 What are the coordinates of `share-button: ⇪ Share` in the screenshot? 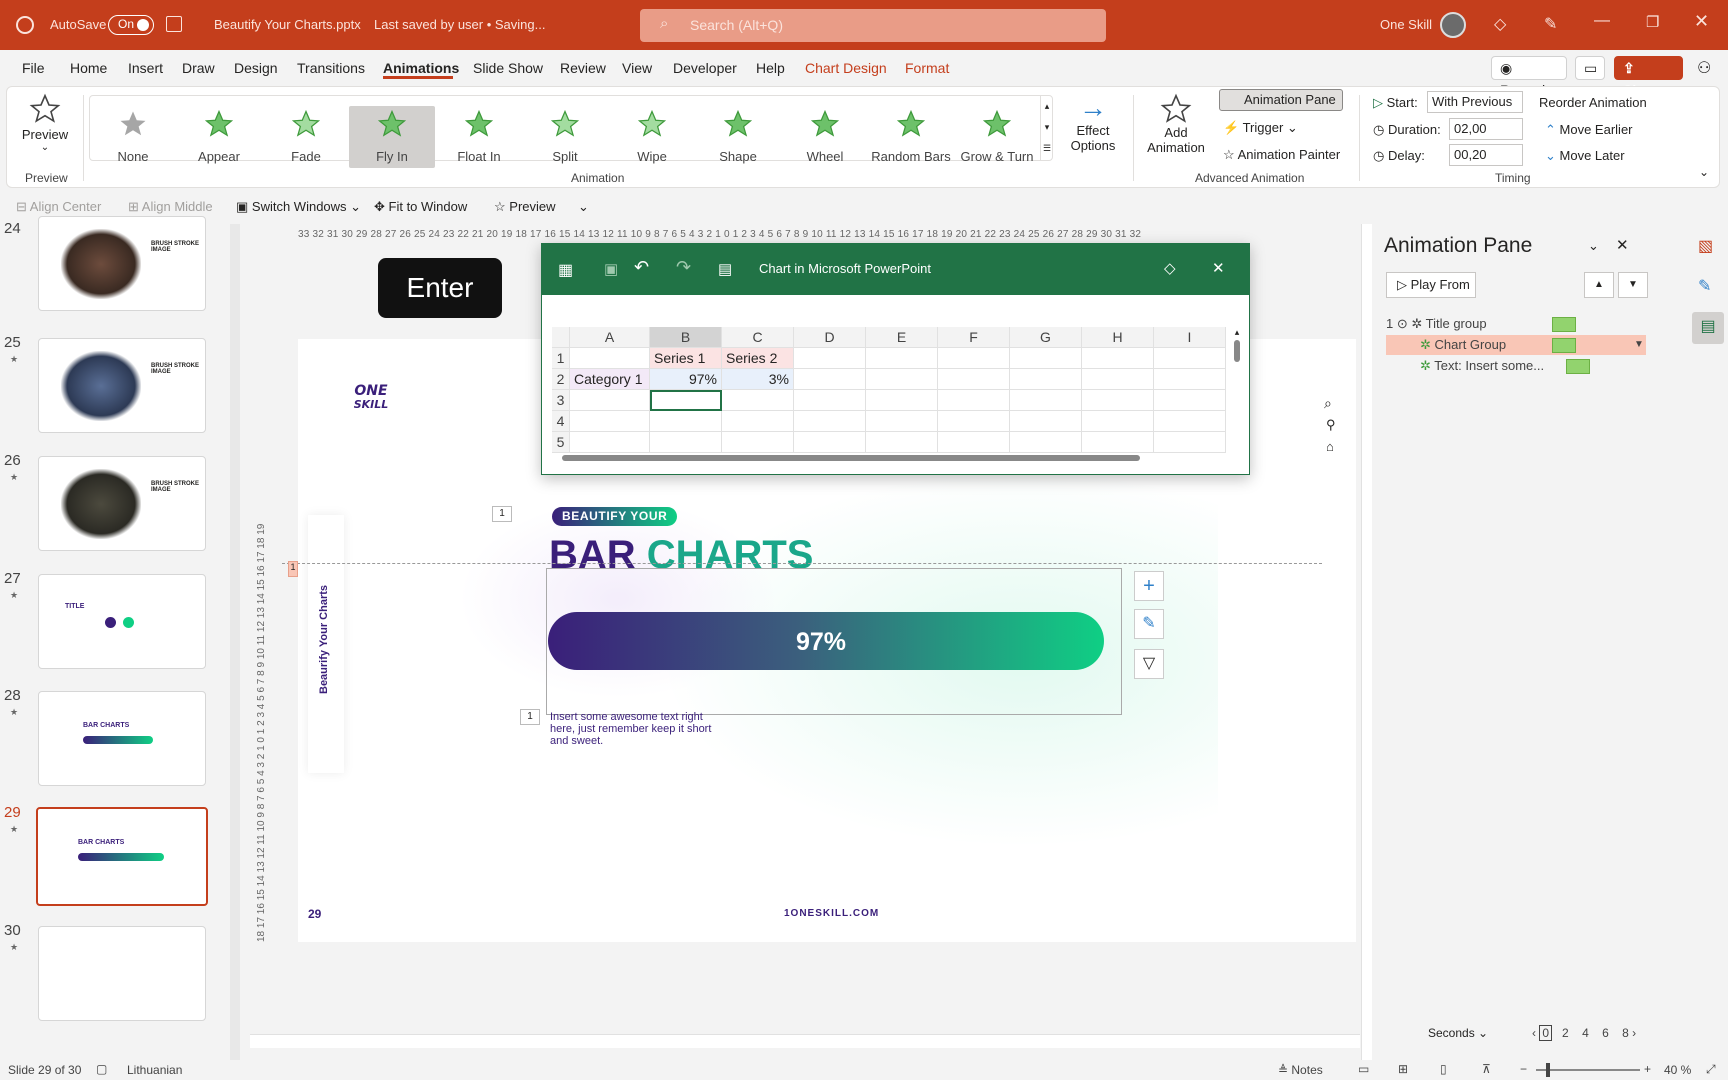 It's located at (1648, 77).